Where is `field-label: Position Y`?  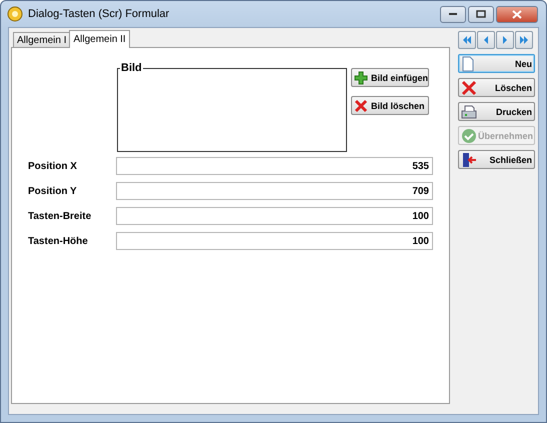
field-label: Position Y is located at coordinates (53, 191).